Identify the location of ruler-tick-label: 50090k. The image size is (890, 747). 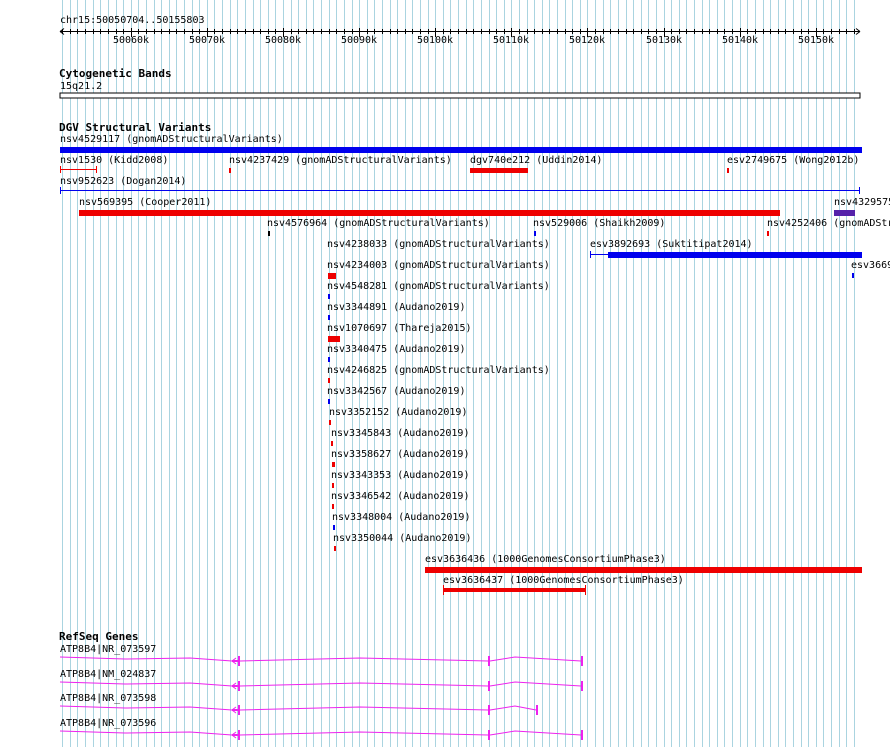
(359, 40).